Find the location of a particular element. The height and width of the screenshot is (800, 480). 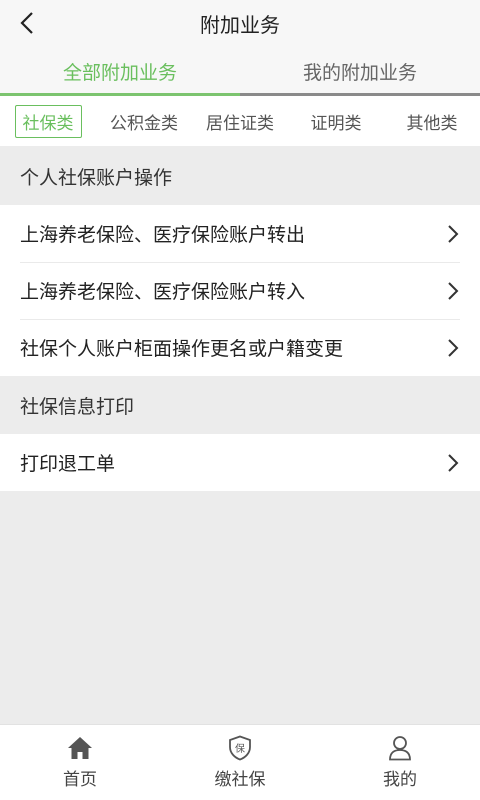

list-item: 社保个人账户柜面操作更名或户籍变更 is located at coordinates (240, 347).